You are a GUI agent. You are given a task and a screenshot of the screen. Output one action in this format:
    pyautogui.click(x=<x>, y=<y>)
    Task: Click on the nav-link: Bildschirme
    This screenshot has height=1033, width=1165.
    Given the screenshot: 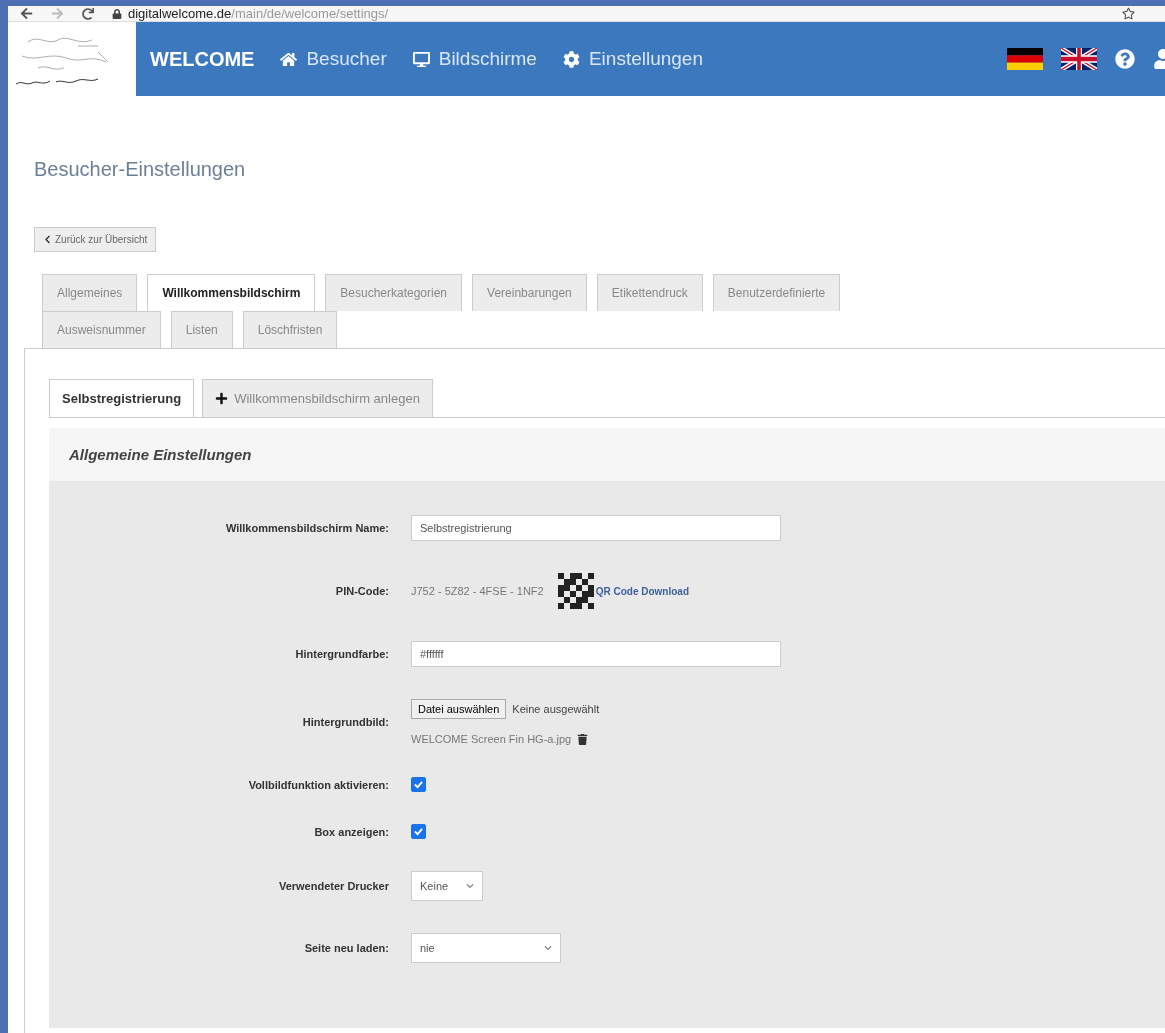 What is the action you would take?
    pyautogui.click(x=474, y=59)
    